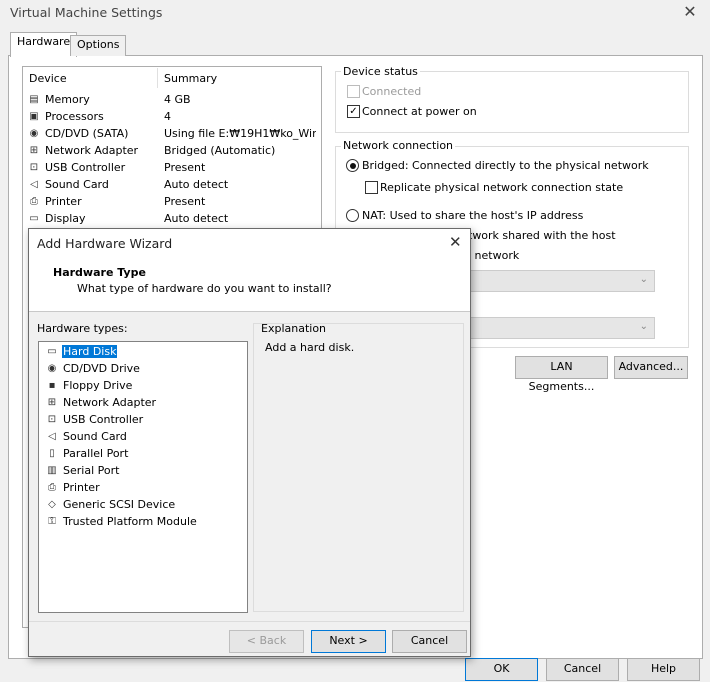  I want to click on explanation-group, so click(358, 467).